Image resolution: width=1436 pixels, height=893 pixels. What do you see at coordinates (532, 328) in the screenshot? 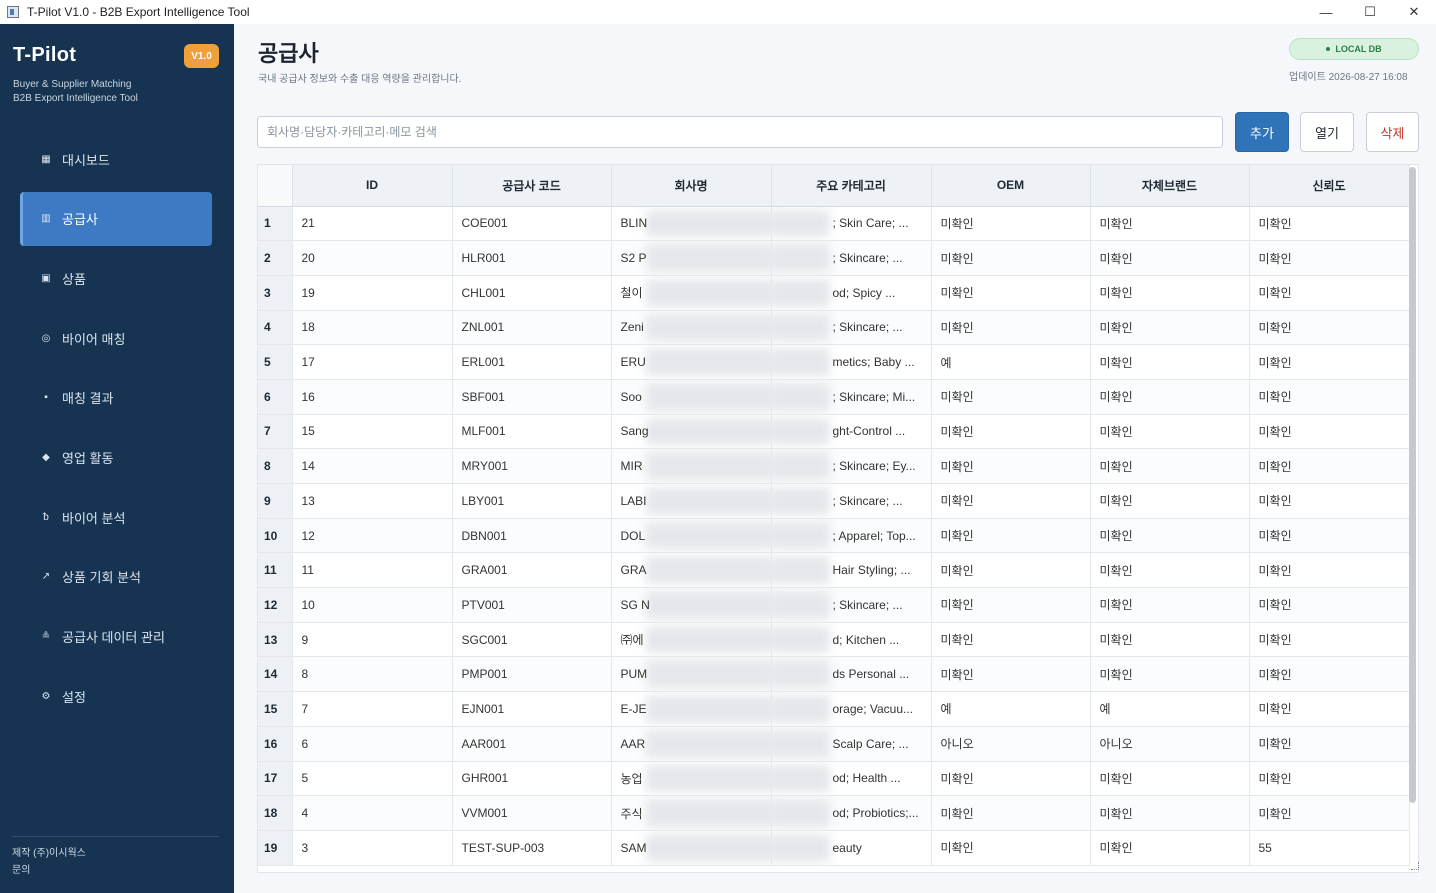
I see `cell-code: ZNL001` at bounding box center [532, 328].